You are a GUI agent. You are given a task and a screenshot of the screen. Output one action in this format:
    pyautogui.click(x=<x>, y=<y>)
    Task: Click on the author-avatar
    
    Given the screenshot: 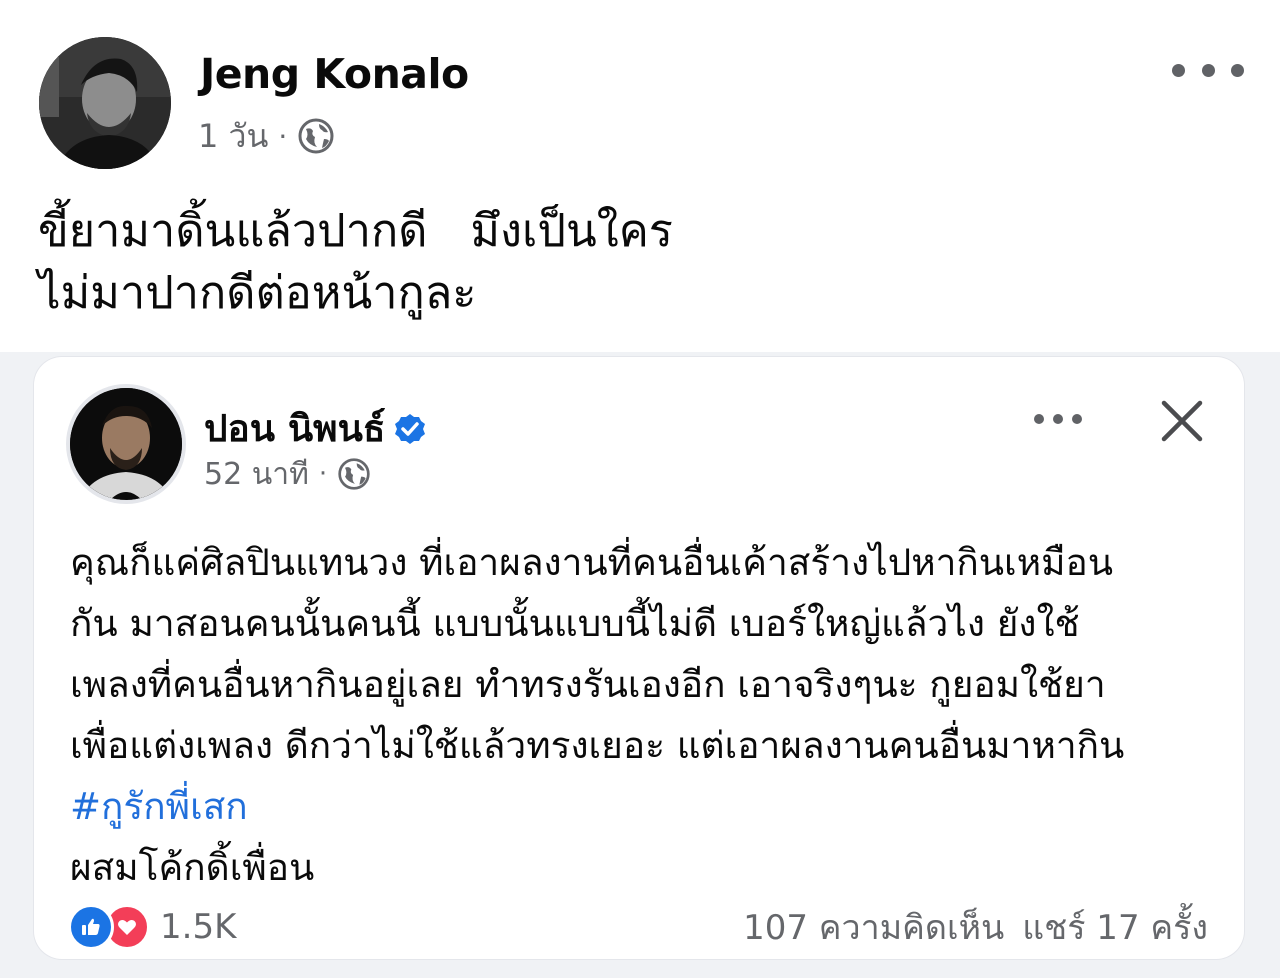 What is the action you would take?
    pyautogui.click(x=105, y=103)
    